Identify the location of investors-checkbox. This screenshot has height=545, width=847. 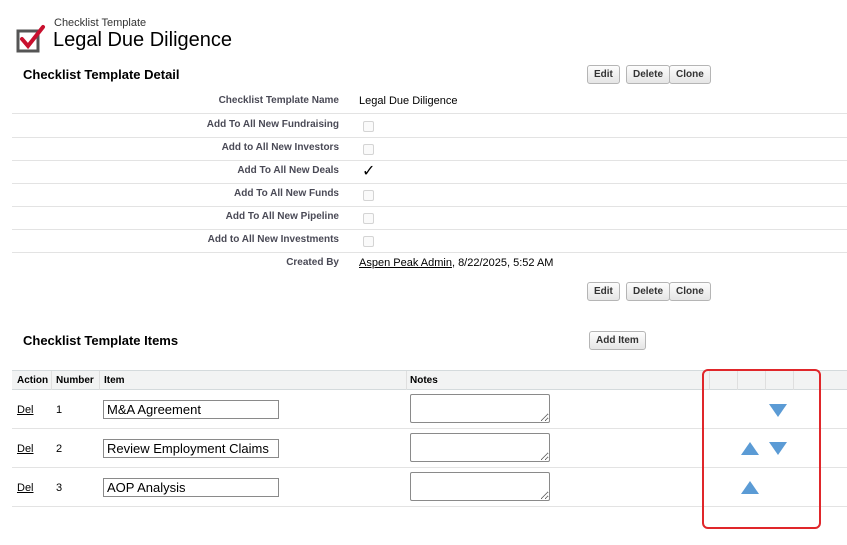
(368, 149).